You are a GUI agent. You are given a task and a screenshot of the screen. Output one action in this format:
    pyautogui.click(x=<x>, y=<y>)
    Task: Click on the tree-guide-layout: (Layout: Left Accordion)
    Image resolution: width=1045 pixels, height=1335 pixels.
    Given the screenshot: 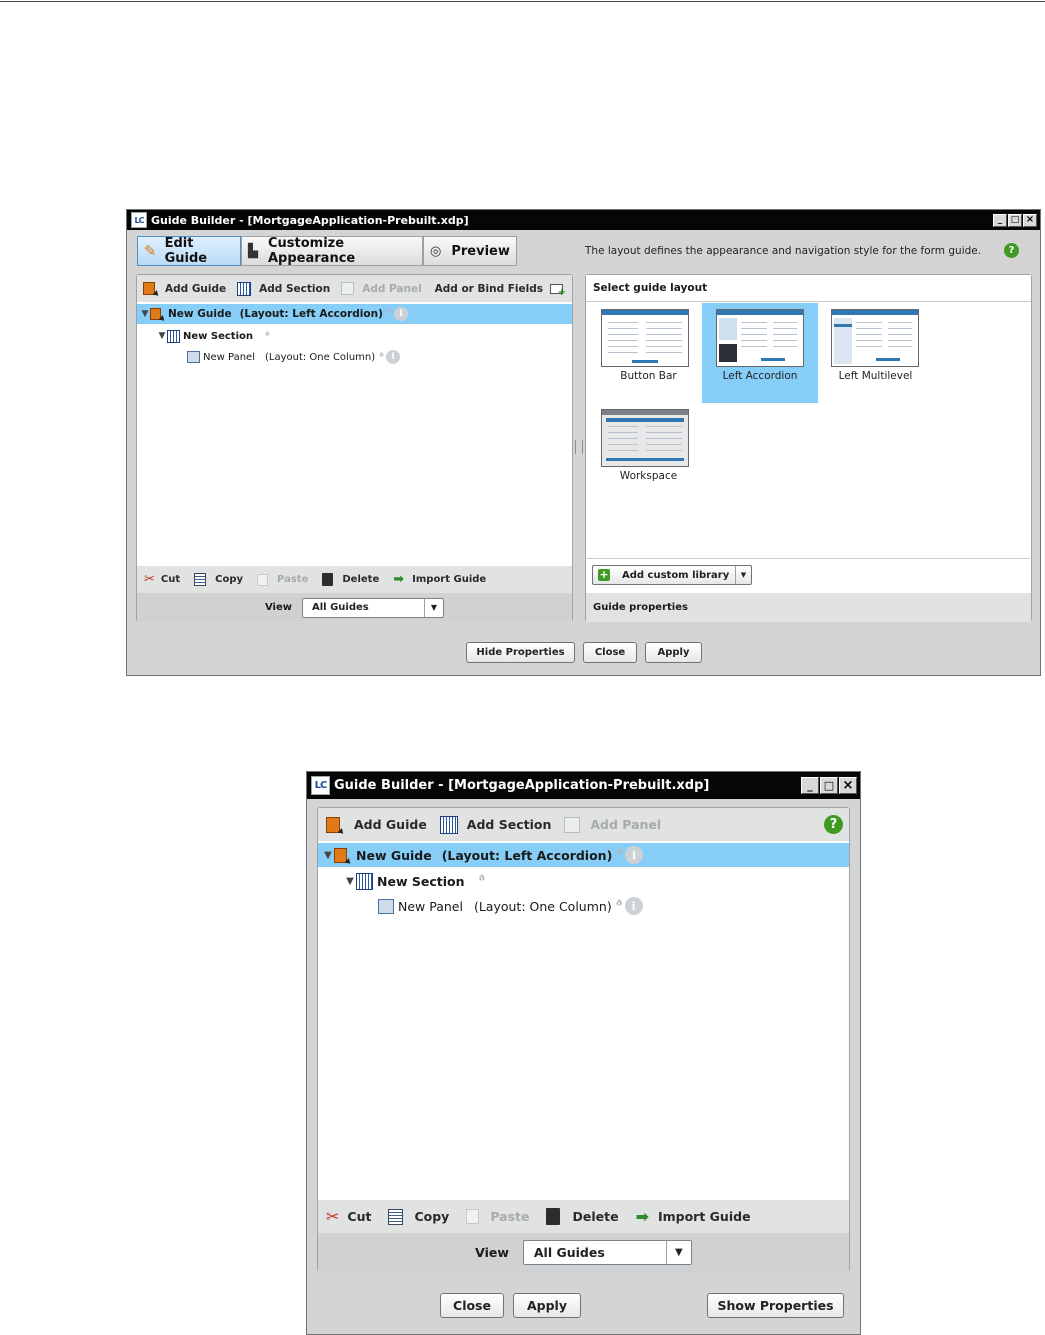 What is the action you would take?
    pyautogui.click(x=527, y=855)
    